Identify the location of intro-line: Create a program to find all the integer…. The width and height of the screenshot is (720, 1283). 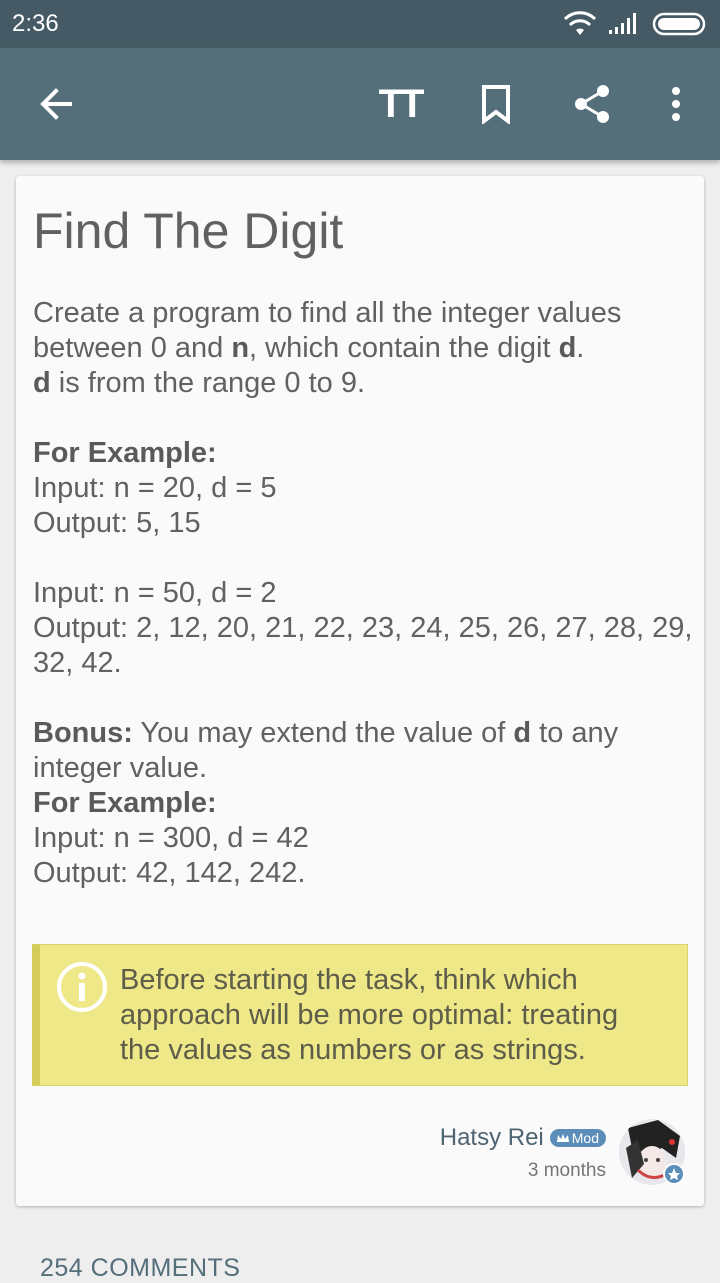
(327, 313).